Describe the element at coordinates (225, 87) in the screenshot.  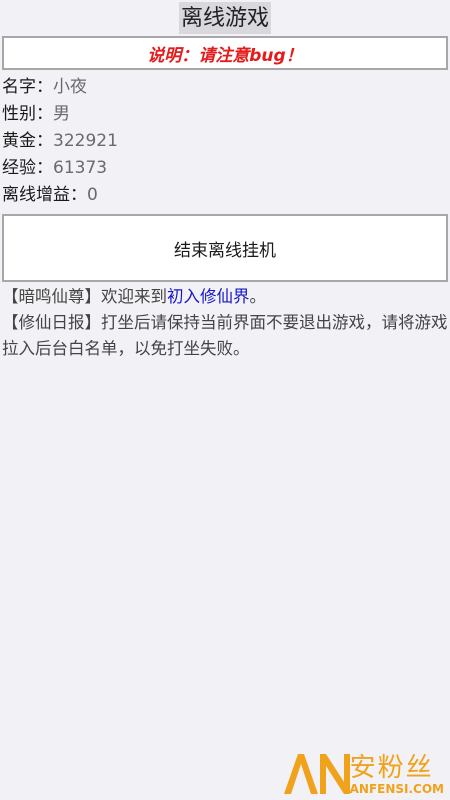
I see `stat-row-name: 名字：小夜` at that location.